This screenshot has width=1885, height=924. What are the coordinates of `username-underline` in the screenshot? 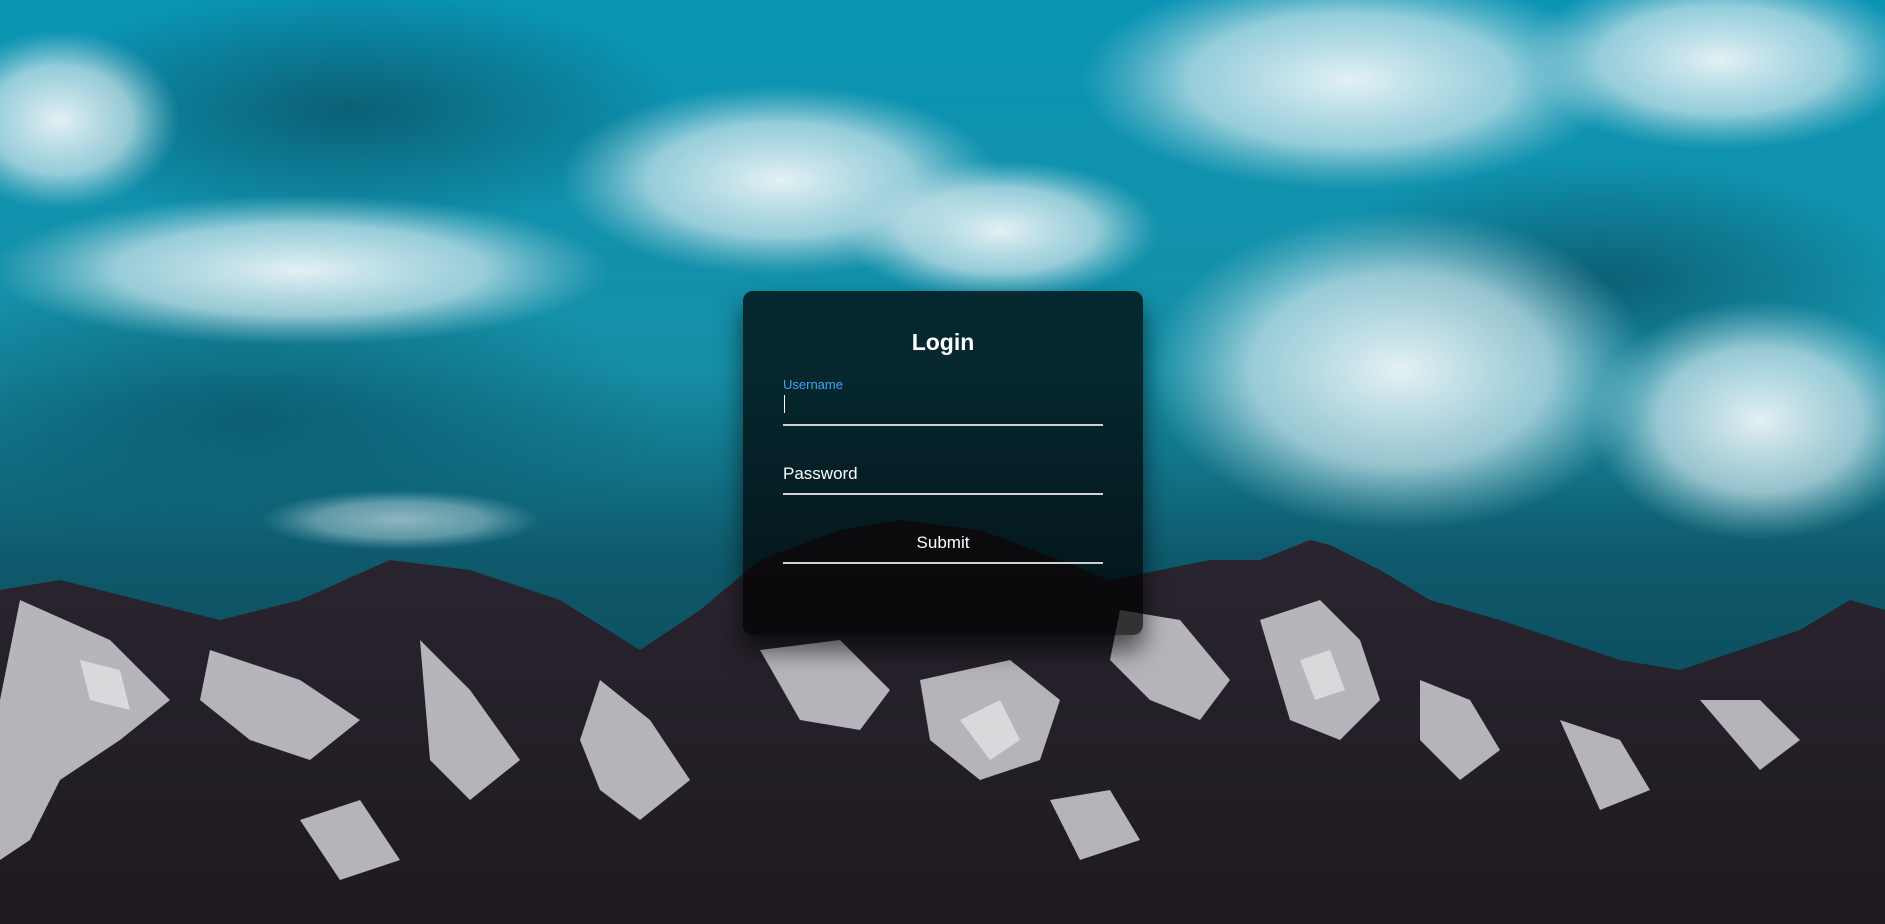 It's located at (943, 425).